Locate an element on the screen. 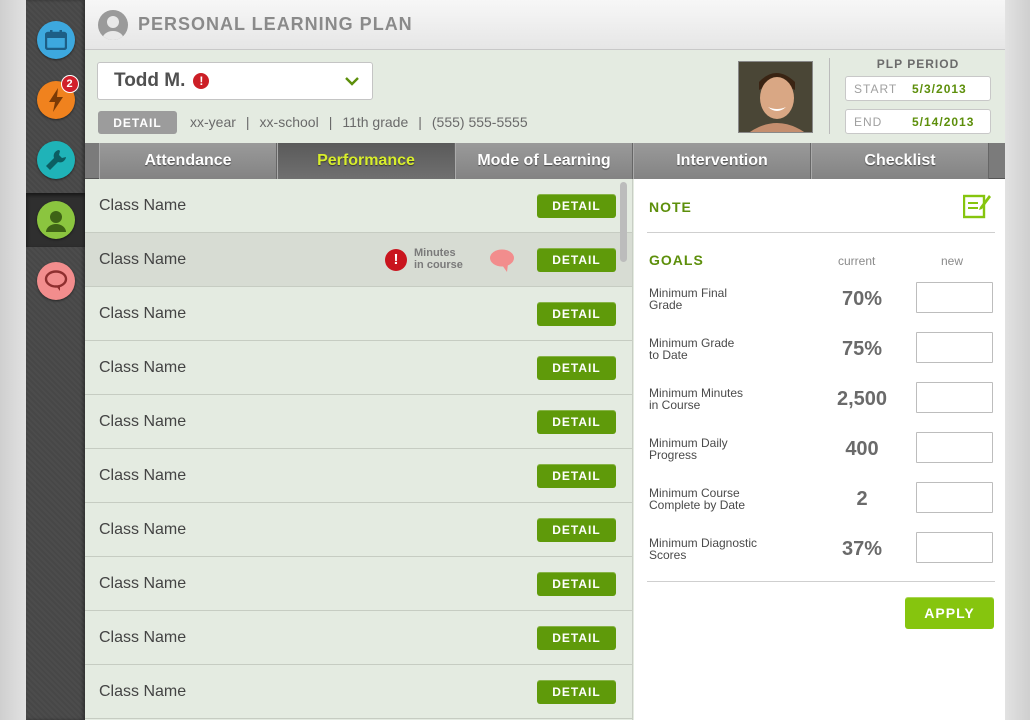  lightning-icon: 2 is located at coordinates (57, 97).